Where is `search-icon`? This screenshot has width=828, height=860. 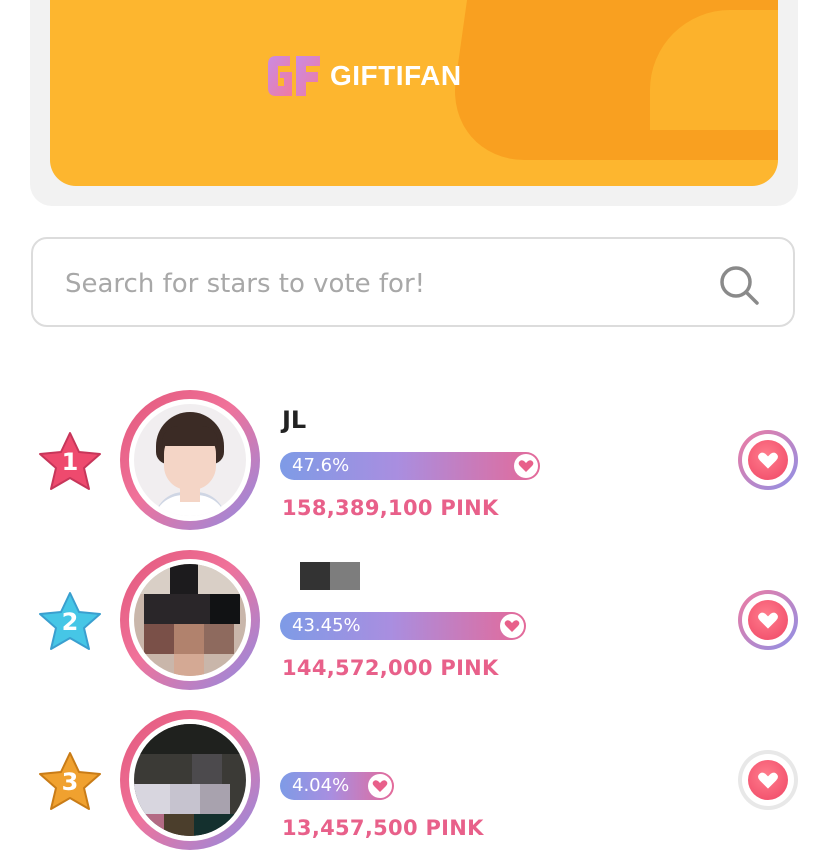 search-icon is located at coordinates (739, 285).